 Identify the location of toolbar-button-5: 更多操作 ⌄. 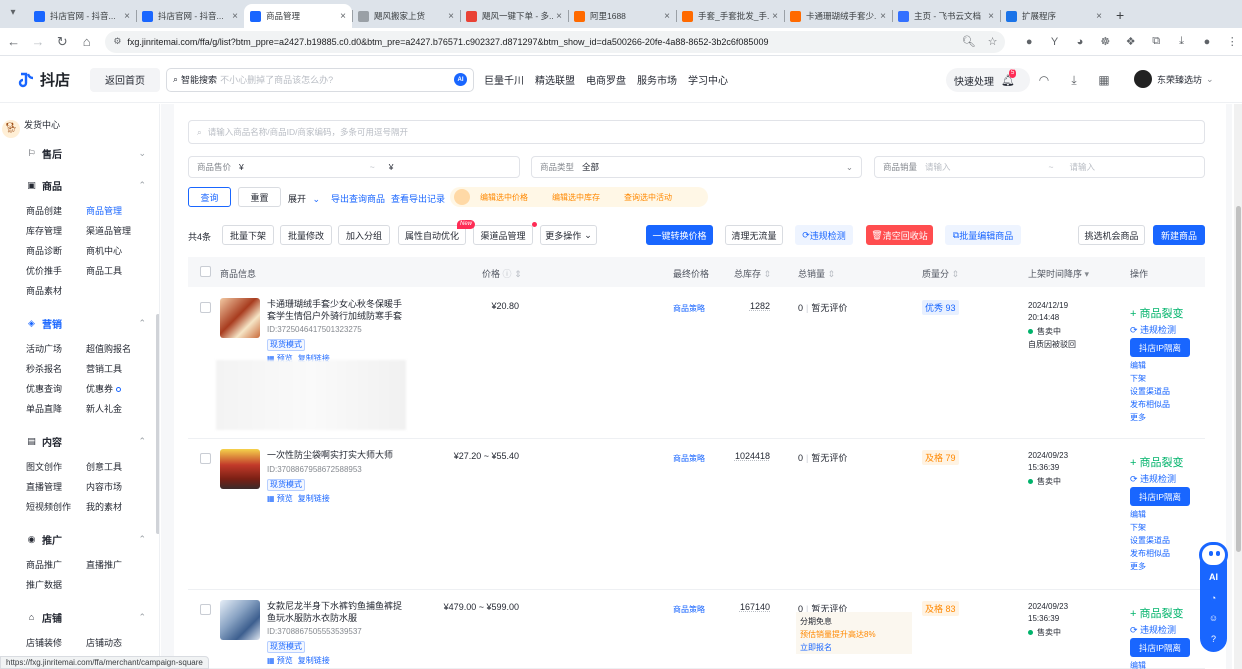
(568, 235).